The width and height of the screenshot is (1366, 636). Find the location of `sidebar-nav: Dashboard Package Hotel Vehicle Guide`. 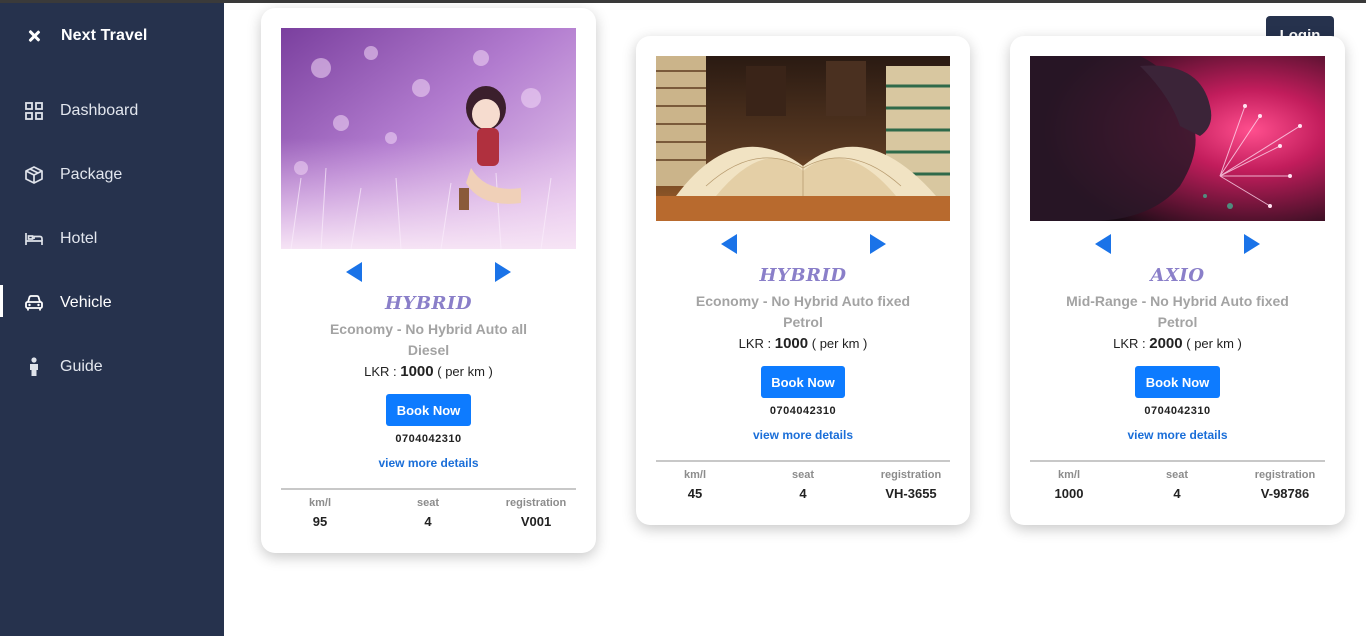

sidebar-nav: Dashboard Package Hotel Vehicle Guide is located at coordinates (112, 239).